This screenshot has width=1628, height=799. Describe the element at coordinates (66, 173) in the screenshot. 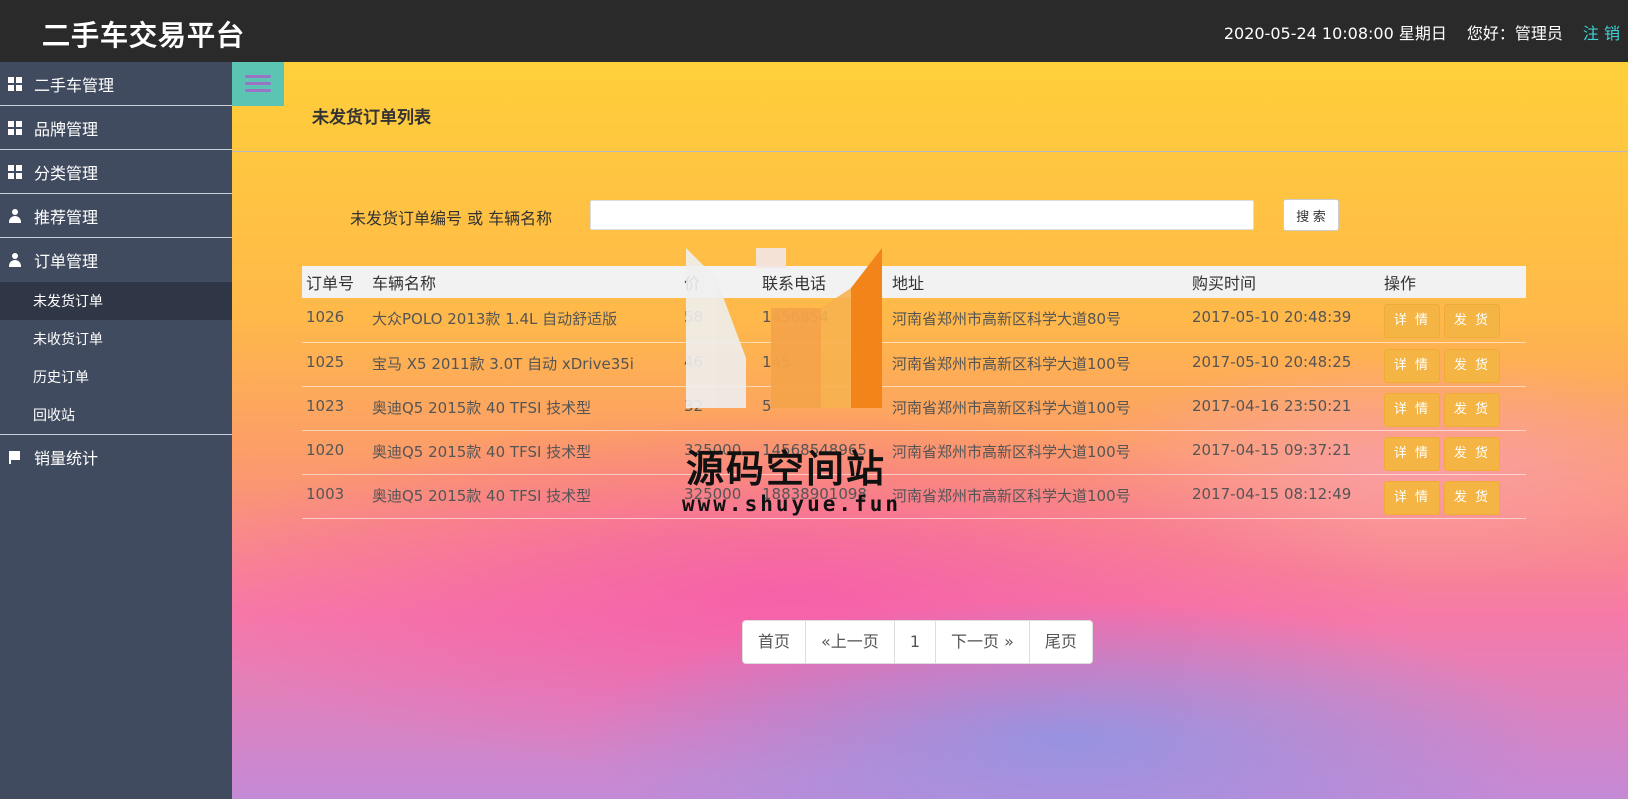

I see `sidebar-item-label: 分类管理` at that location.